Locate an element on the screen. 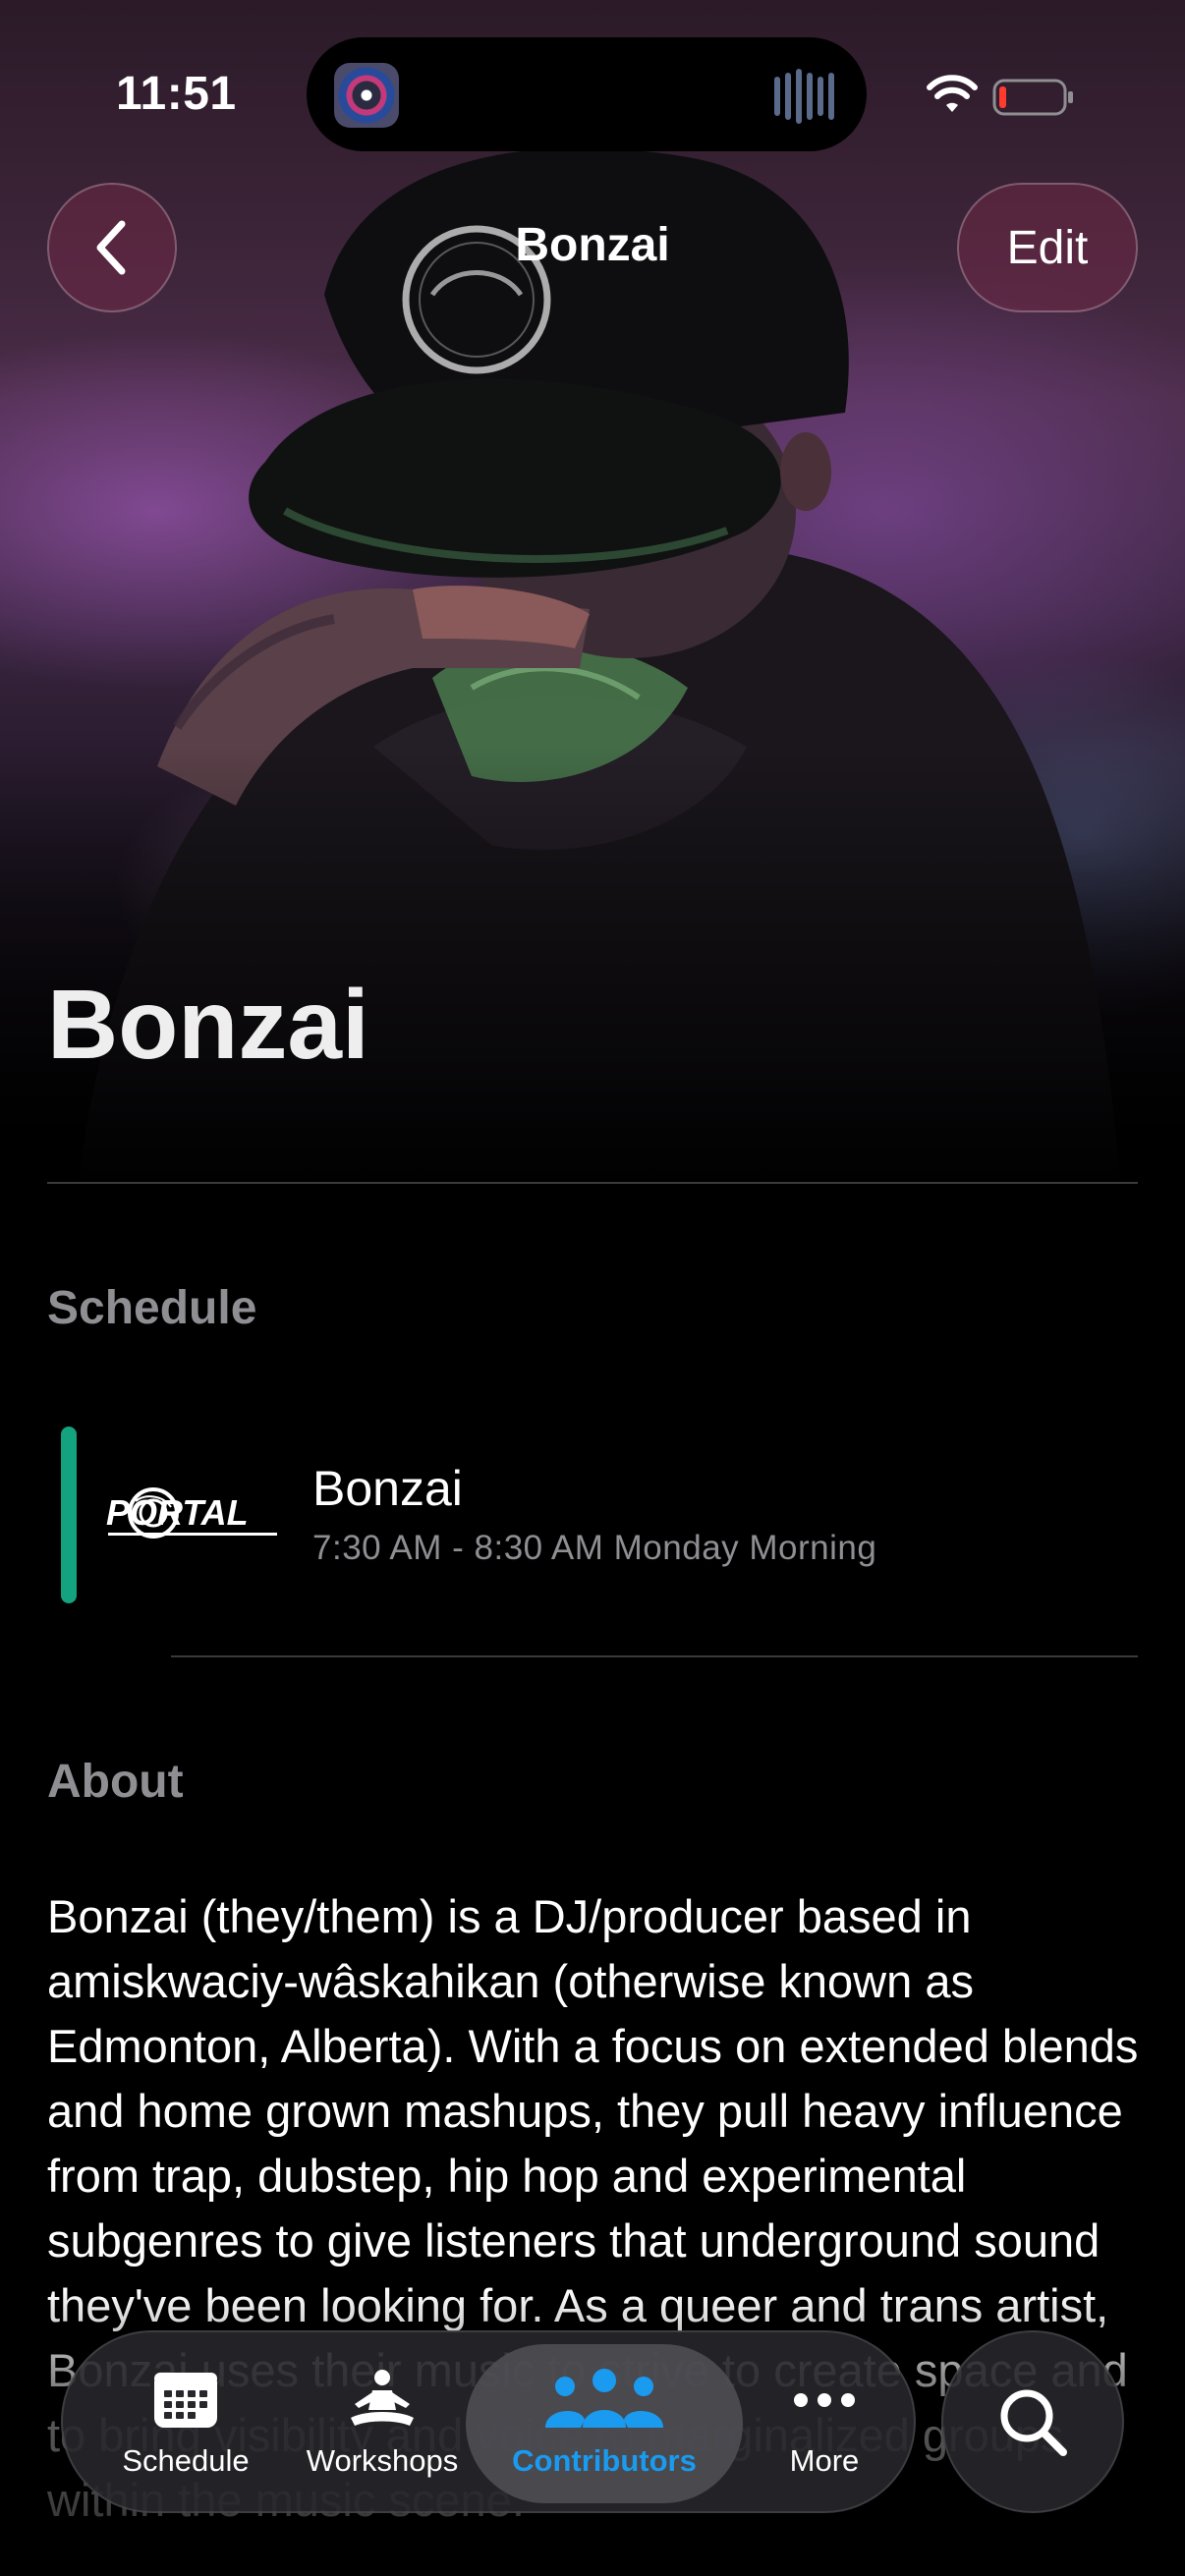  tab-contributors: Contributors is located at coordinates (604, 2423).